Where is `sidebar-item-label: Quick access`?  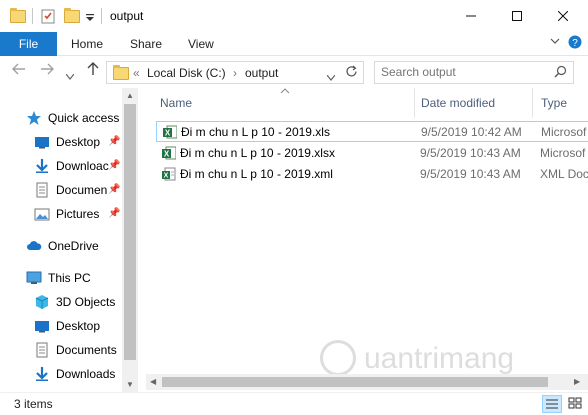 sidebar-item-label: Quick access is located at coordinates (84, 118).